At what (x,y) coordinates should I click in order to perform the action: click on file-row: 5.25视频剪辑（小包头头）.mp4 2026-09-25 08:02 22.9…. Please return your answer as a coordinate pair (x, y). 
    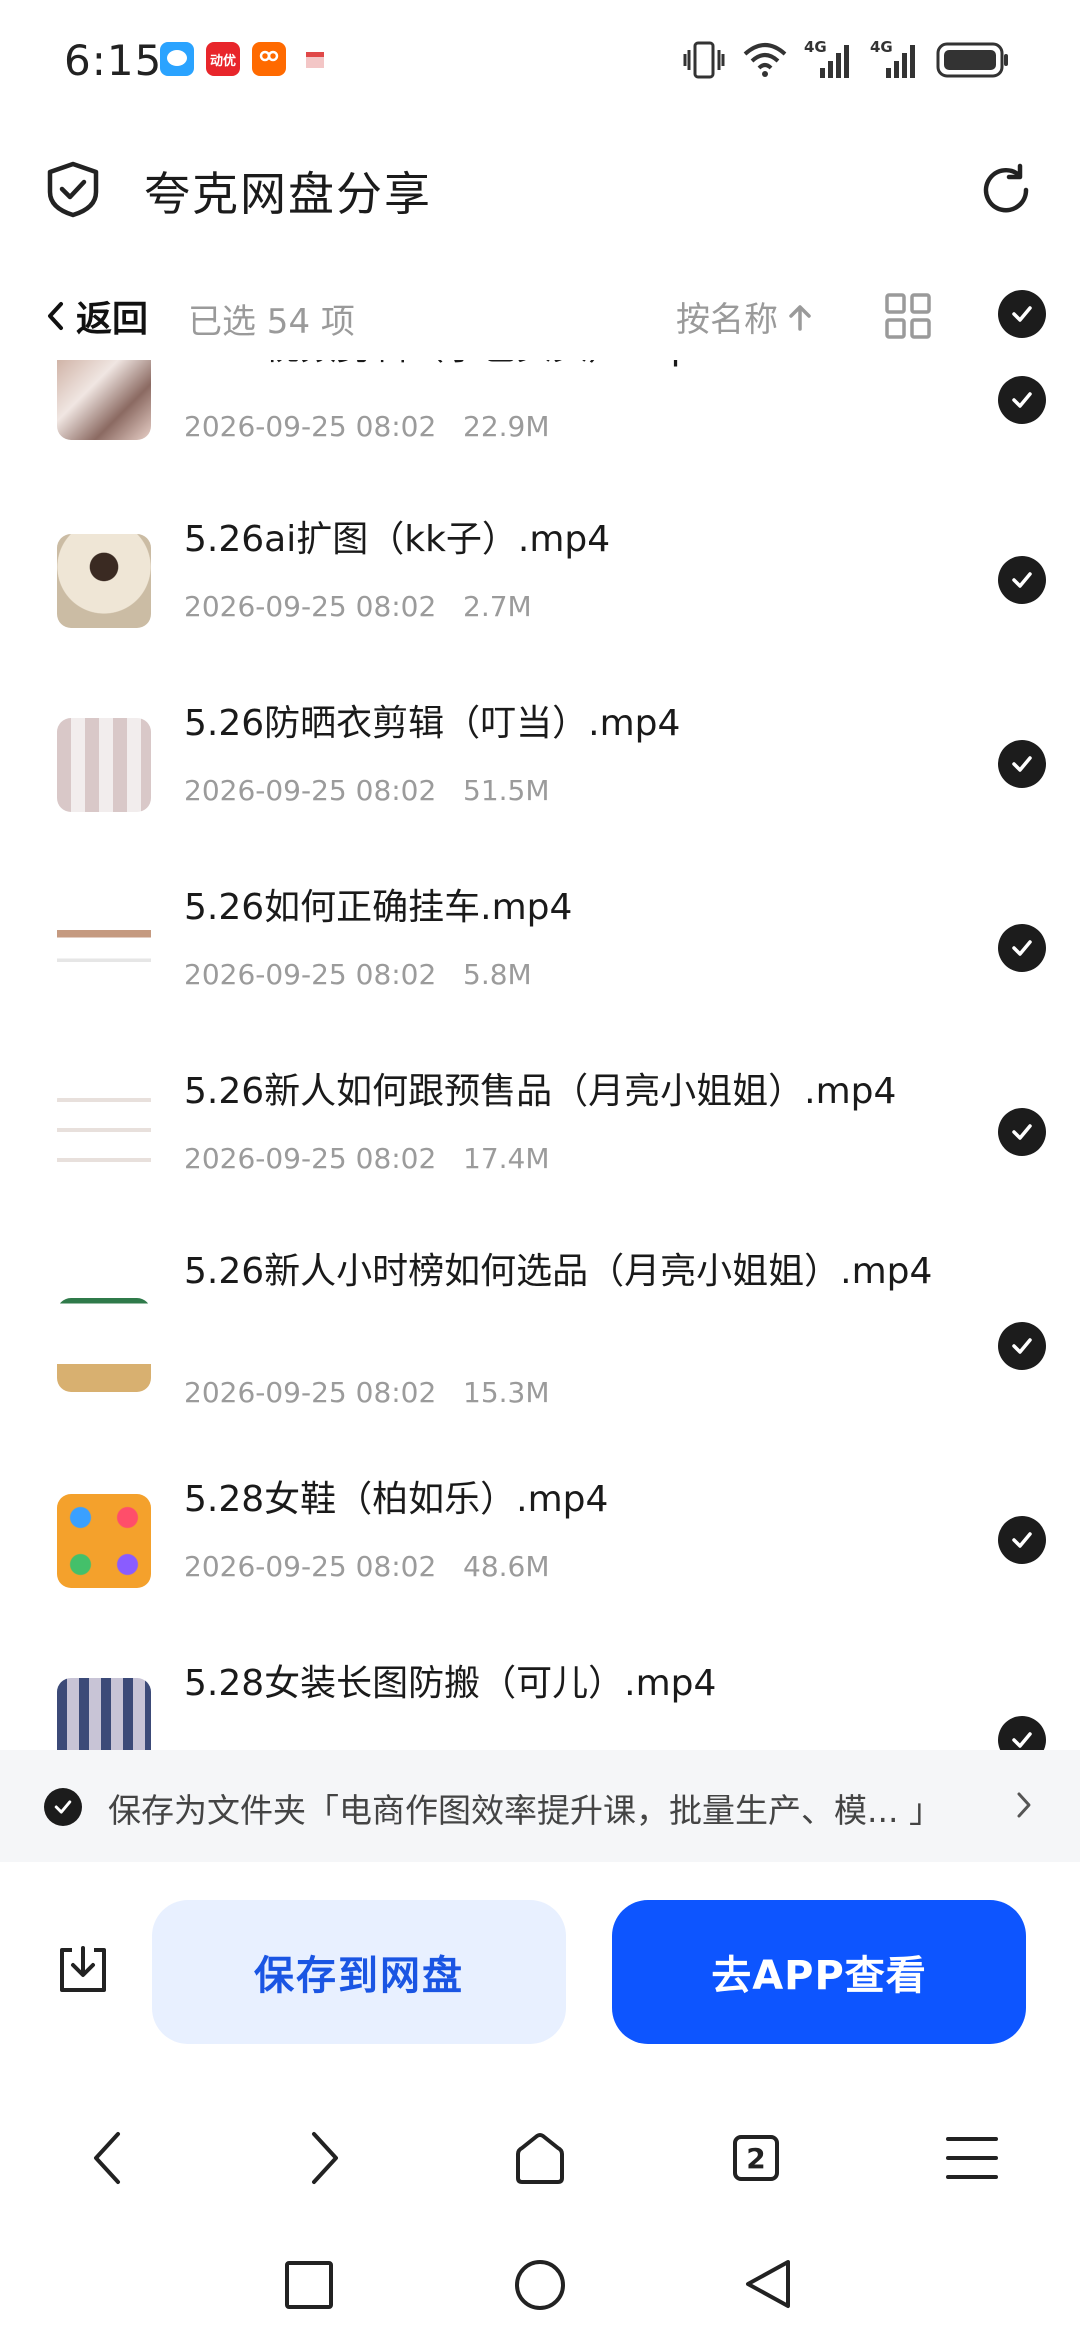
    Looking at the image, I should click on (540, 420).